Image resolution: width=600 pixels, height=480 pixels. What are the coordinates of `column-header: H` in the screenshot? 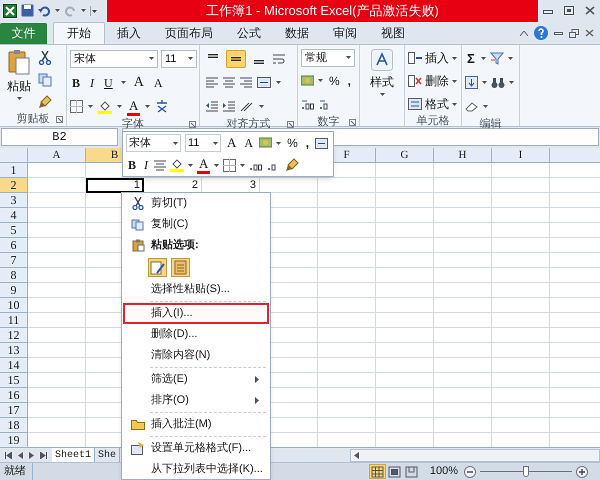 It's located at (463, 155).